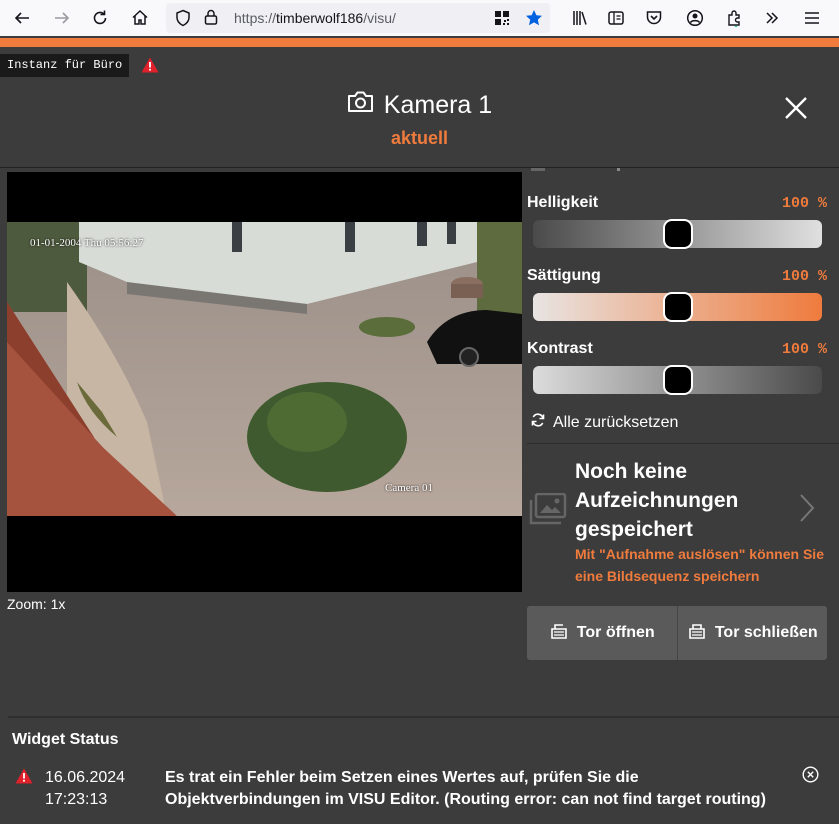 The image size is (839, 824). I want to click on saturation-slider, so click(677, 307).